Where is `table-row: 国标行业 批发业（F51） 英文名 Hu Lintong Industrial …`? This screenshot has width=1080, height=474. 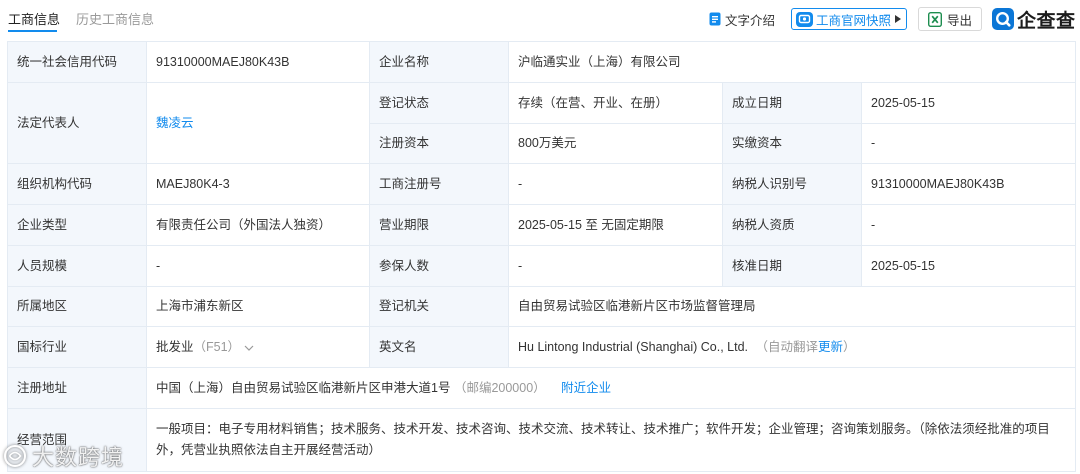
table-row: 国标行业 批发业（F51） 英文名 Hu Lintong Industrial … is located at coordinates (542, 347).